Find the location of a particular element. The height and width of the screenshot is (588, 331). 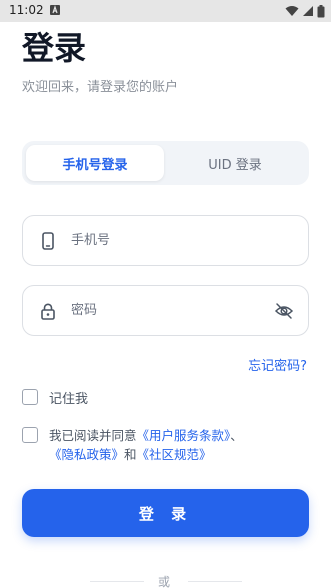

battery-icon is located at coordinates (321, 10).